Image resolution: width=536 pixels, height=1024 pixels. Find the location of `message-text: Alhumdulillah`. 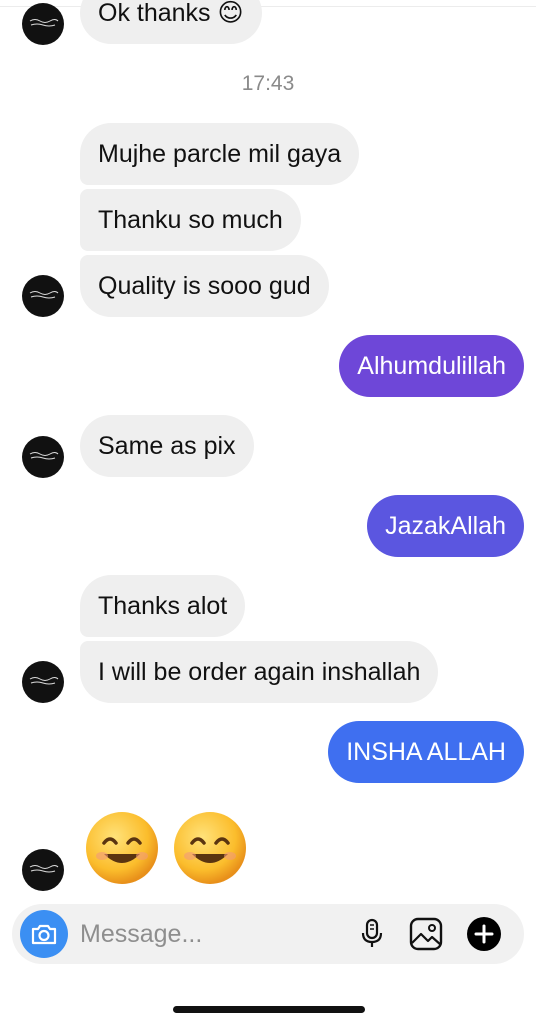

message-text: Alhumdulillah is located at coordinates (431, 365).